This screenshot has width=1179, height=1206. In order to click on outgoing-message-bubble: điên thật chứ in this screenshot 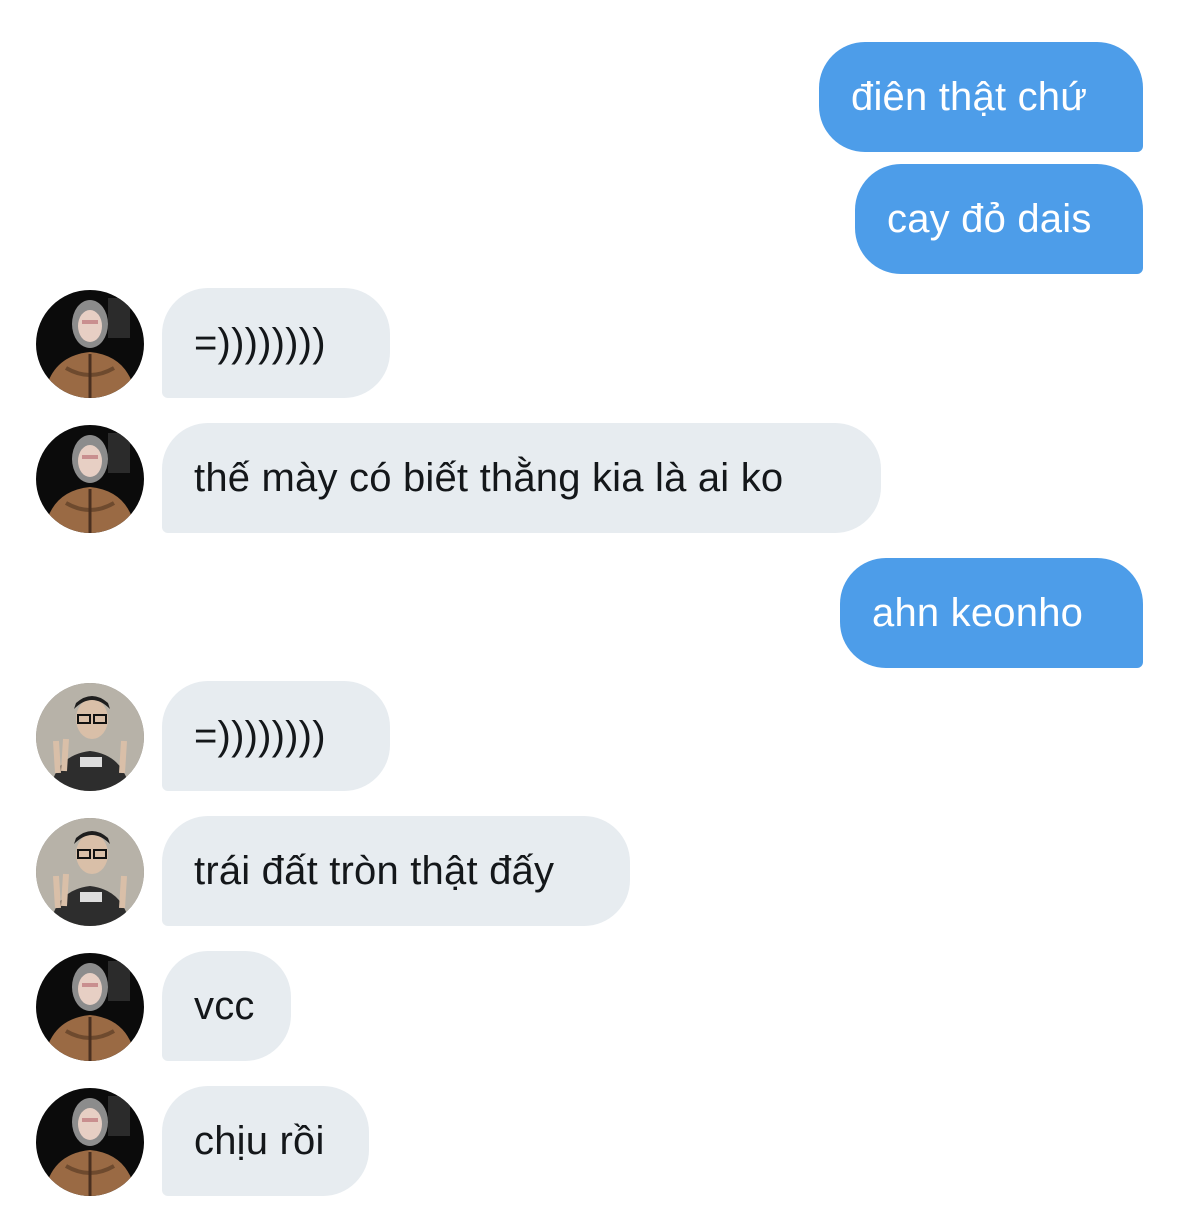, I will do `click(981, 97)`.